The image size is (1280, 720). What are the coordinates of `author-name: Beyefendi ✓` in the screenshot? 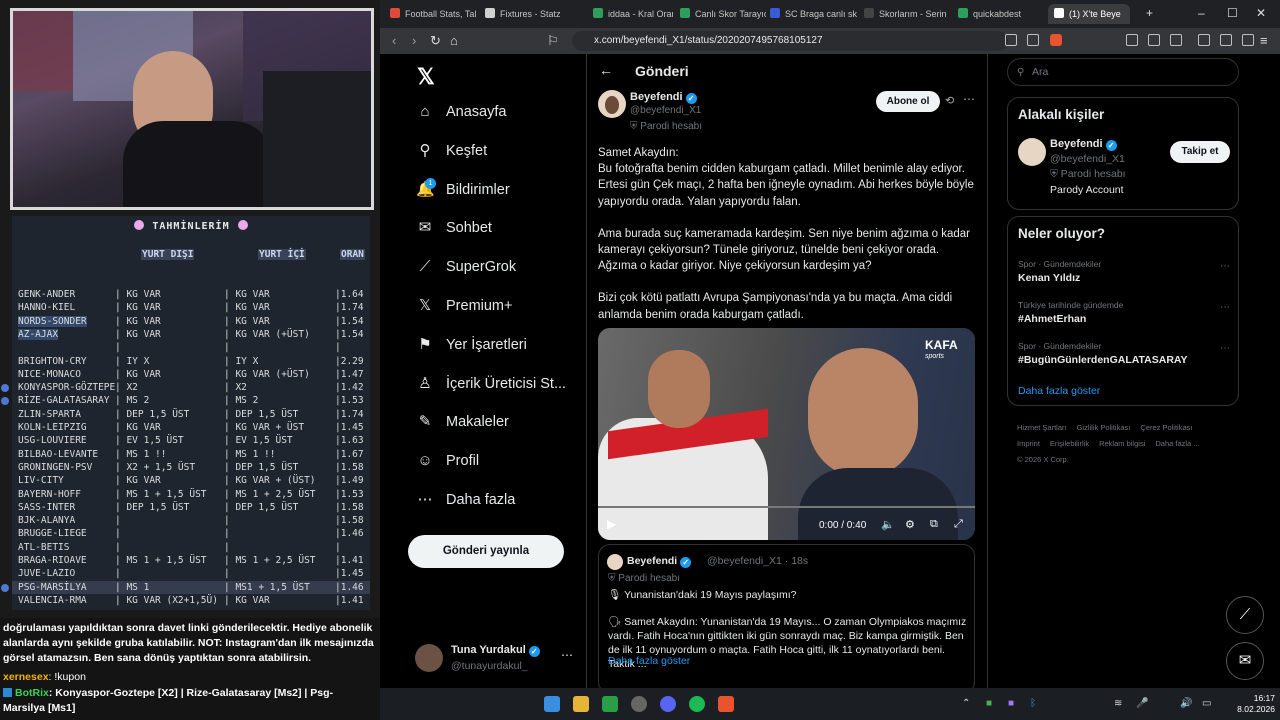 It's located at (663, 97).